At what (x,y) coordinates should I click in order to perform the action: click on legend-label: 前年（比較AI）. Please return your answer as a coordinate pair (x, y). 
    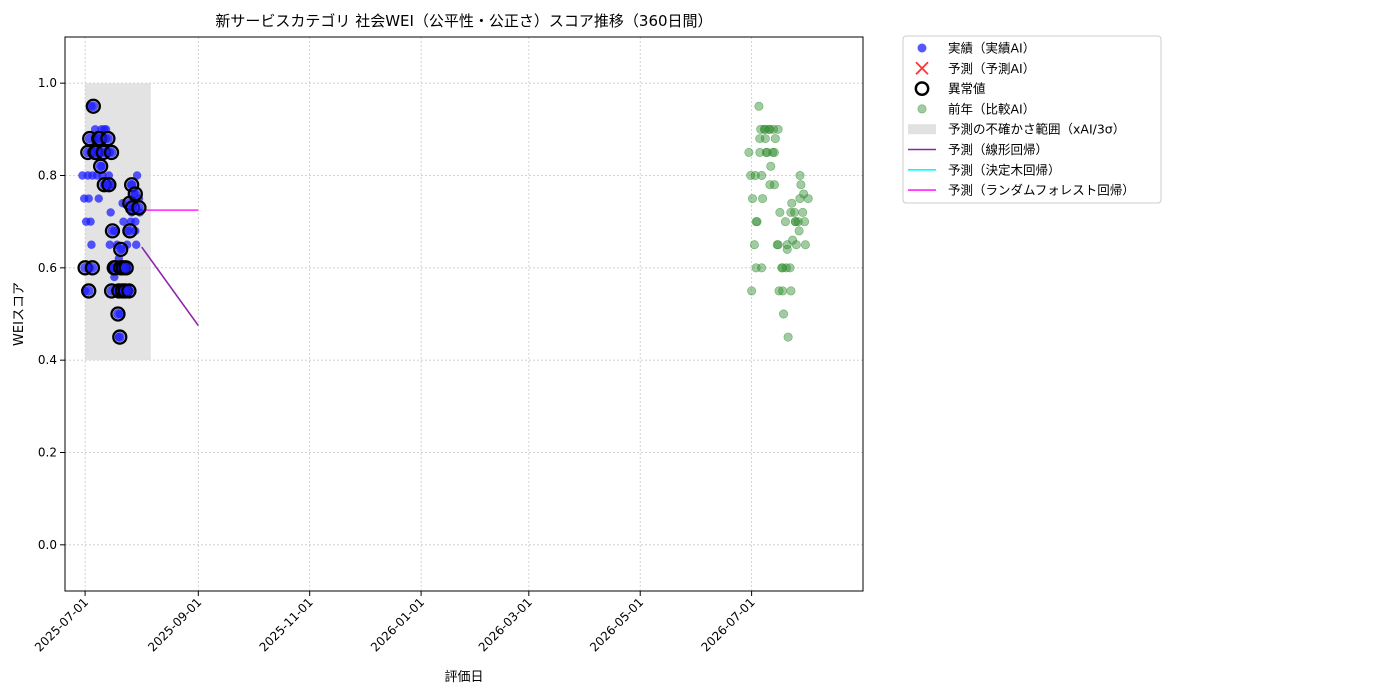
    Looking at the image, I should click on (991, 108).